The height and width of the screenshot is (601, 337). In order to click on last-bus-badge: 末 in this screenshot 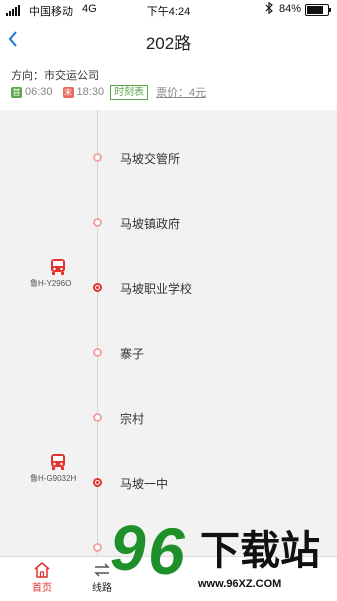, I will do `click(68, 92)`.